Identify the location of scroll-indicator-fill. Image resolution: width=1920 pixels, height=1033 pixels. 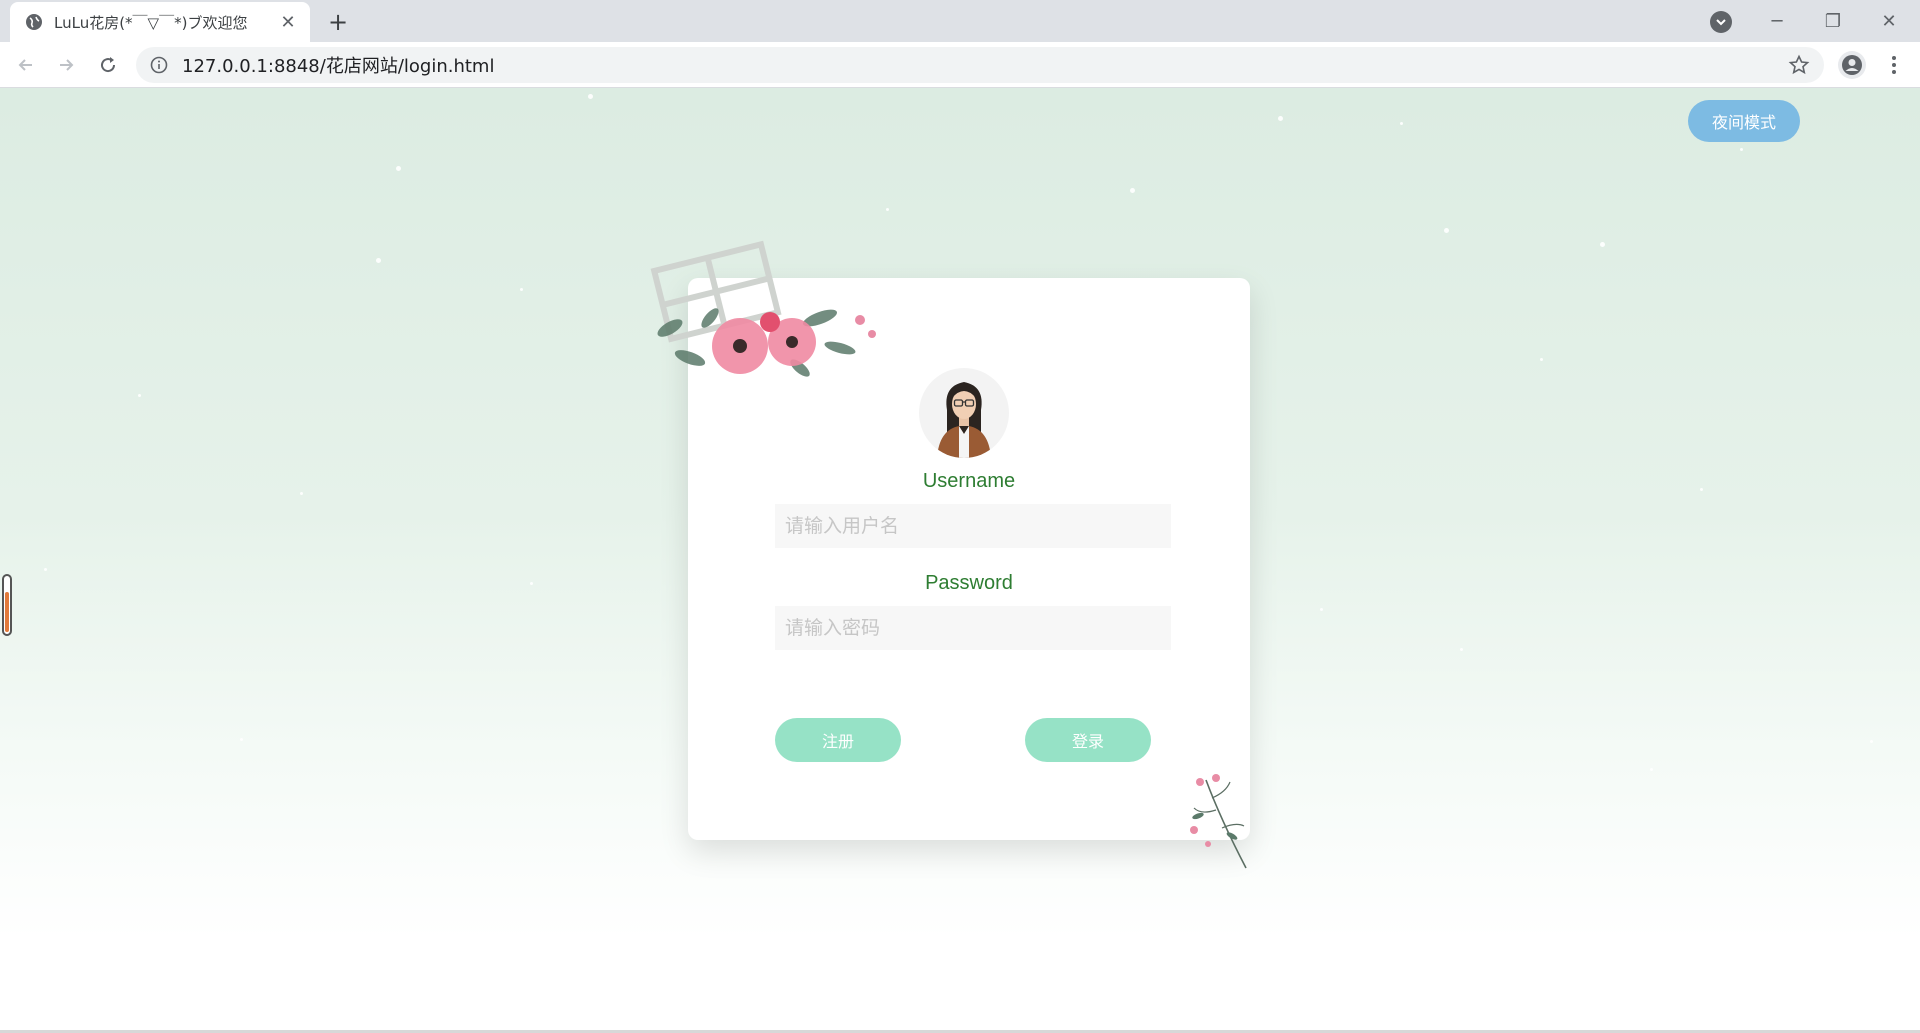
(7, 612).